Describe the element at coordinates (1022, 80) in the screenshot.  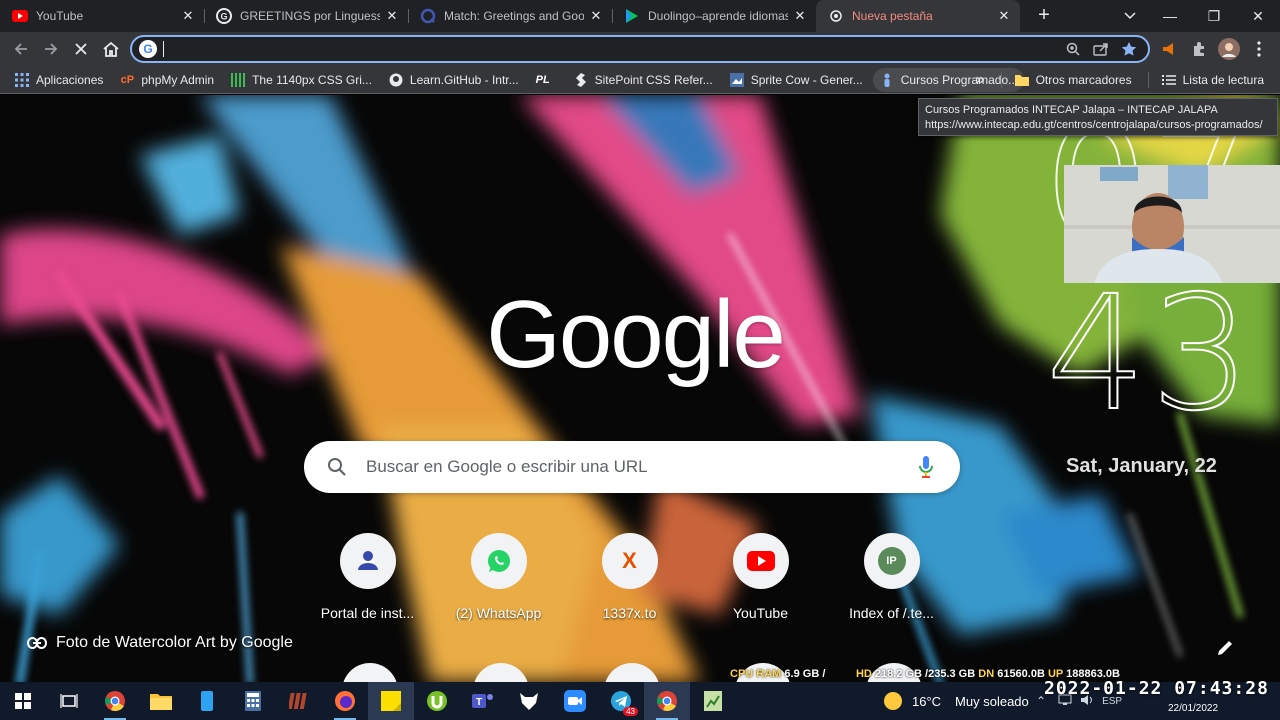
I see `folder-icon` at that location.